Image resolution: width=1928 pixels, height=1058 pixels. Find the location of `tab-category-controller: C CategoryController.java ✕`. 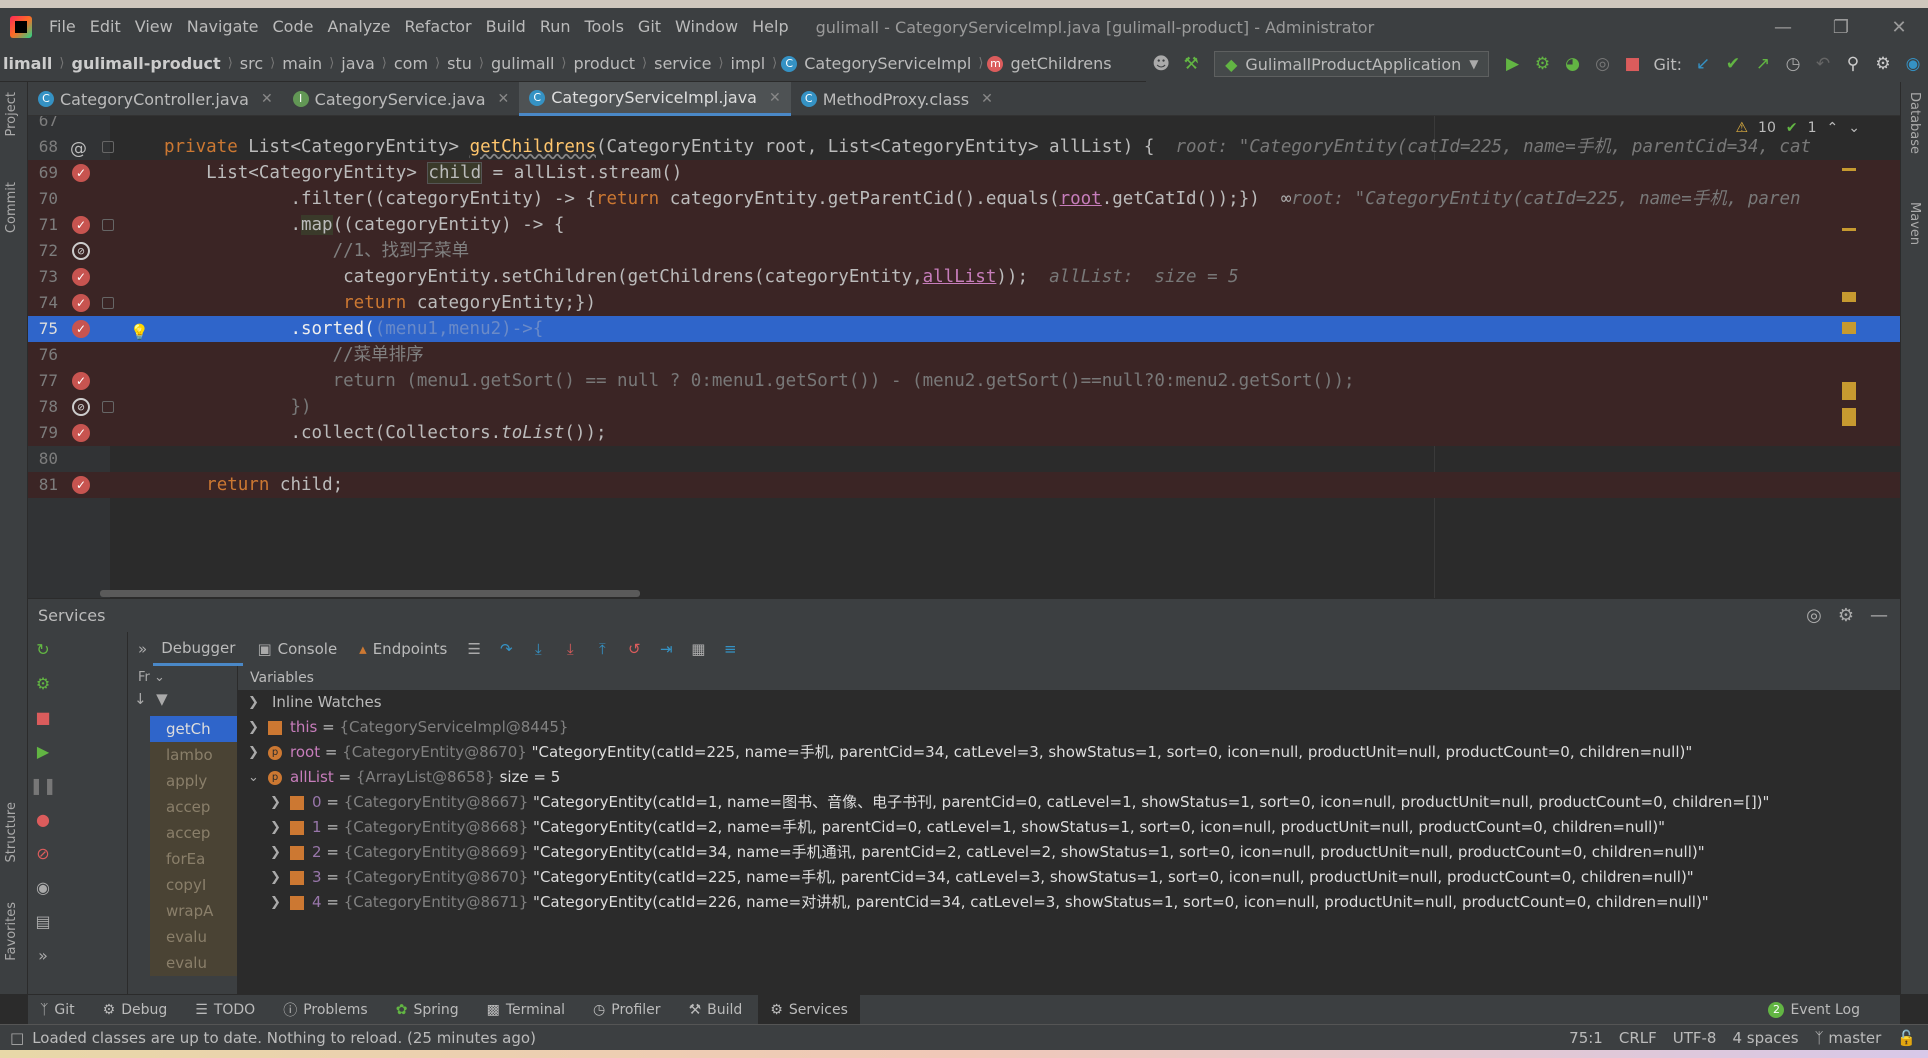

tab-category-controller: C CategoryController.java ✕ is located at coordinates (155, 99).